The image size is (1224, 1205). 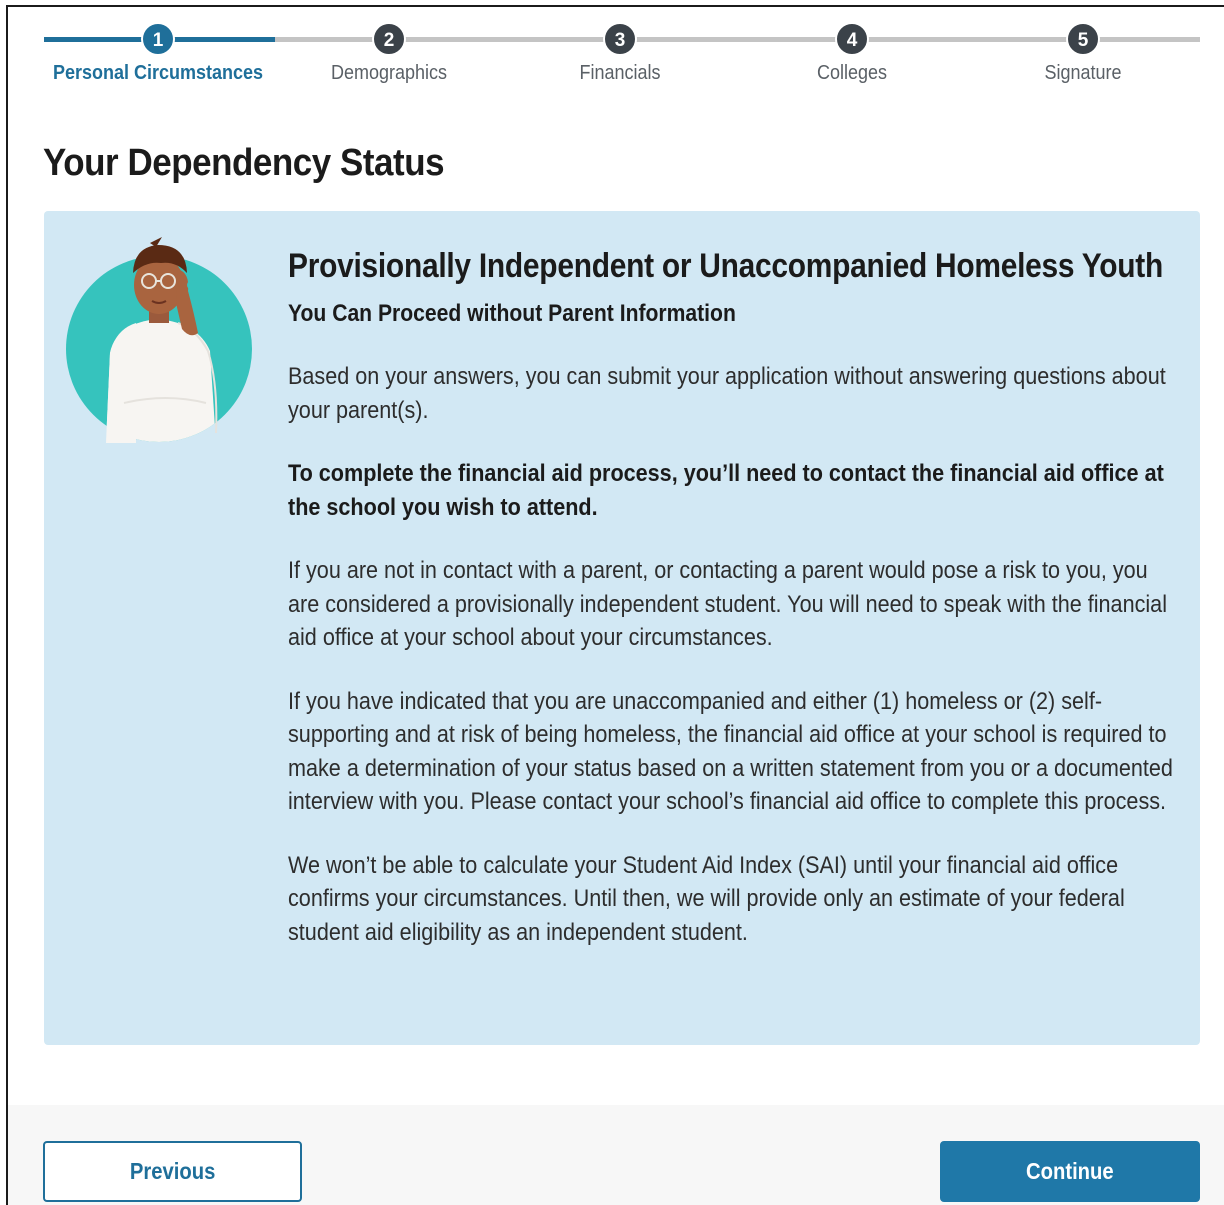 What do you see at coordinates (389, 73) in the screenshot?
I see `step-label: Demographics` at bounding box center [389, 73].